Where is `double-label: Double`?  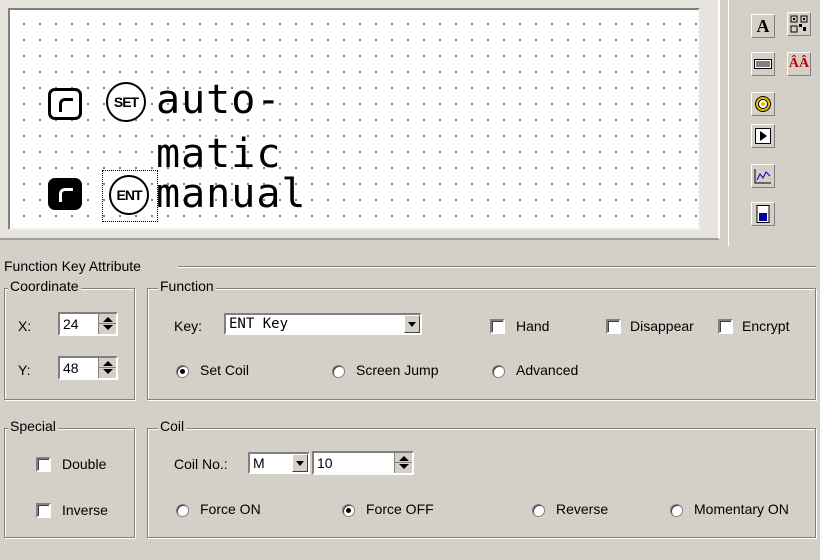 double-label: Double is located at coordinates (84, 464).